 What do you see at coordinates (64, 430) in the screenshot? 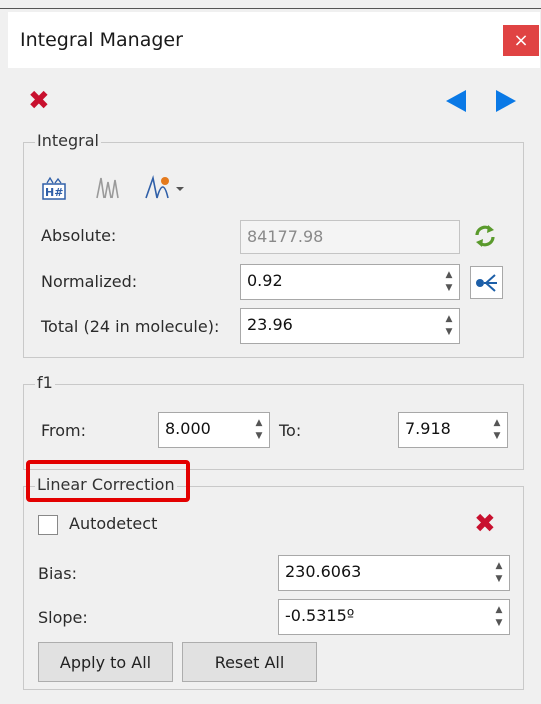
I see `from-label: From:` at bounding box center [64, 430].